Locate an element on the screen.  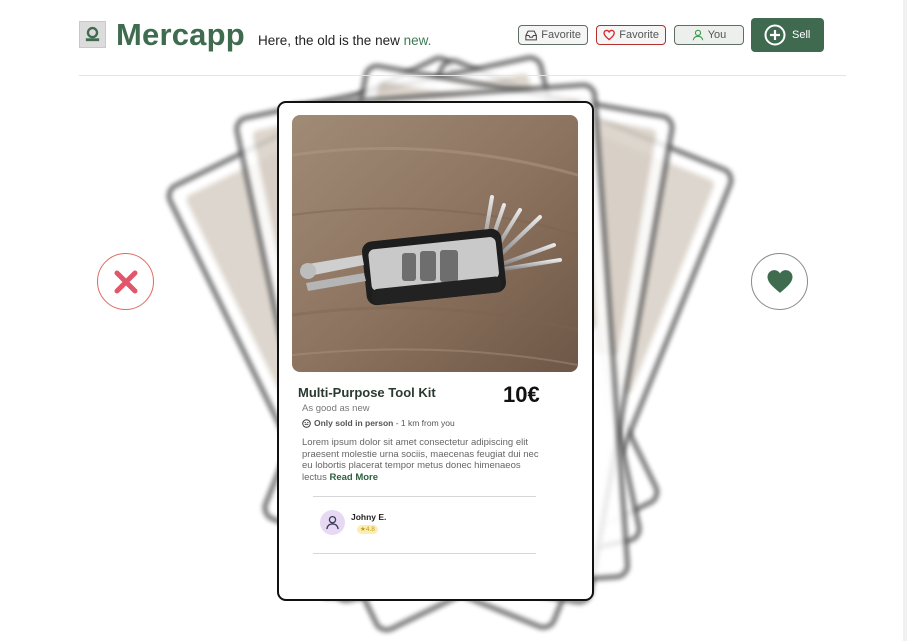
tagline-accent: new. is located at coordinates (417, 40).